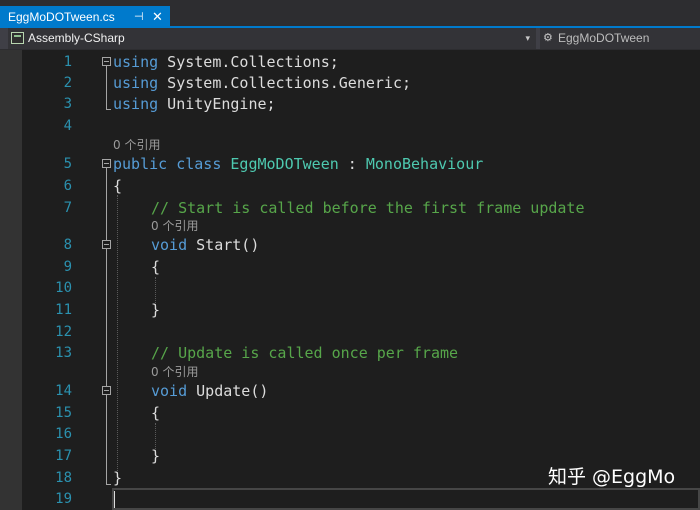 The image size is (700, 510). What do you see at coordinates (350, 14) in the screenshot?
I see `document-tab-strip: EggMoDOTween.cs ⊣ ✕` at bounding box center [350, 14].